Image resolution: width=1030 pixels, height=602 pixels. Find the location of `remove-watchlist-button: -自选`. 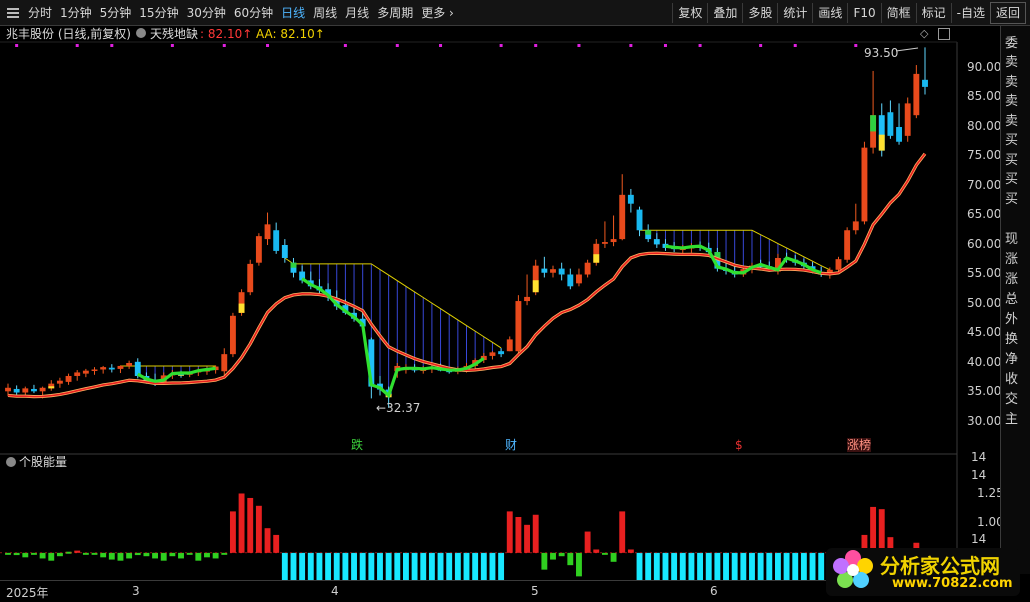

remove-watchlist-button: -自选 is located at coordinates (970, 13).